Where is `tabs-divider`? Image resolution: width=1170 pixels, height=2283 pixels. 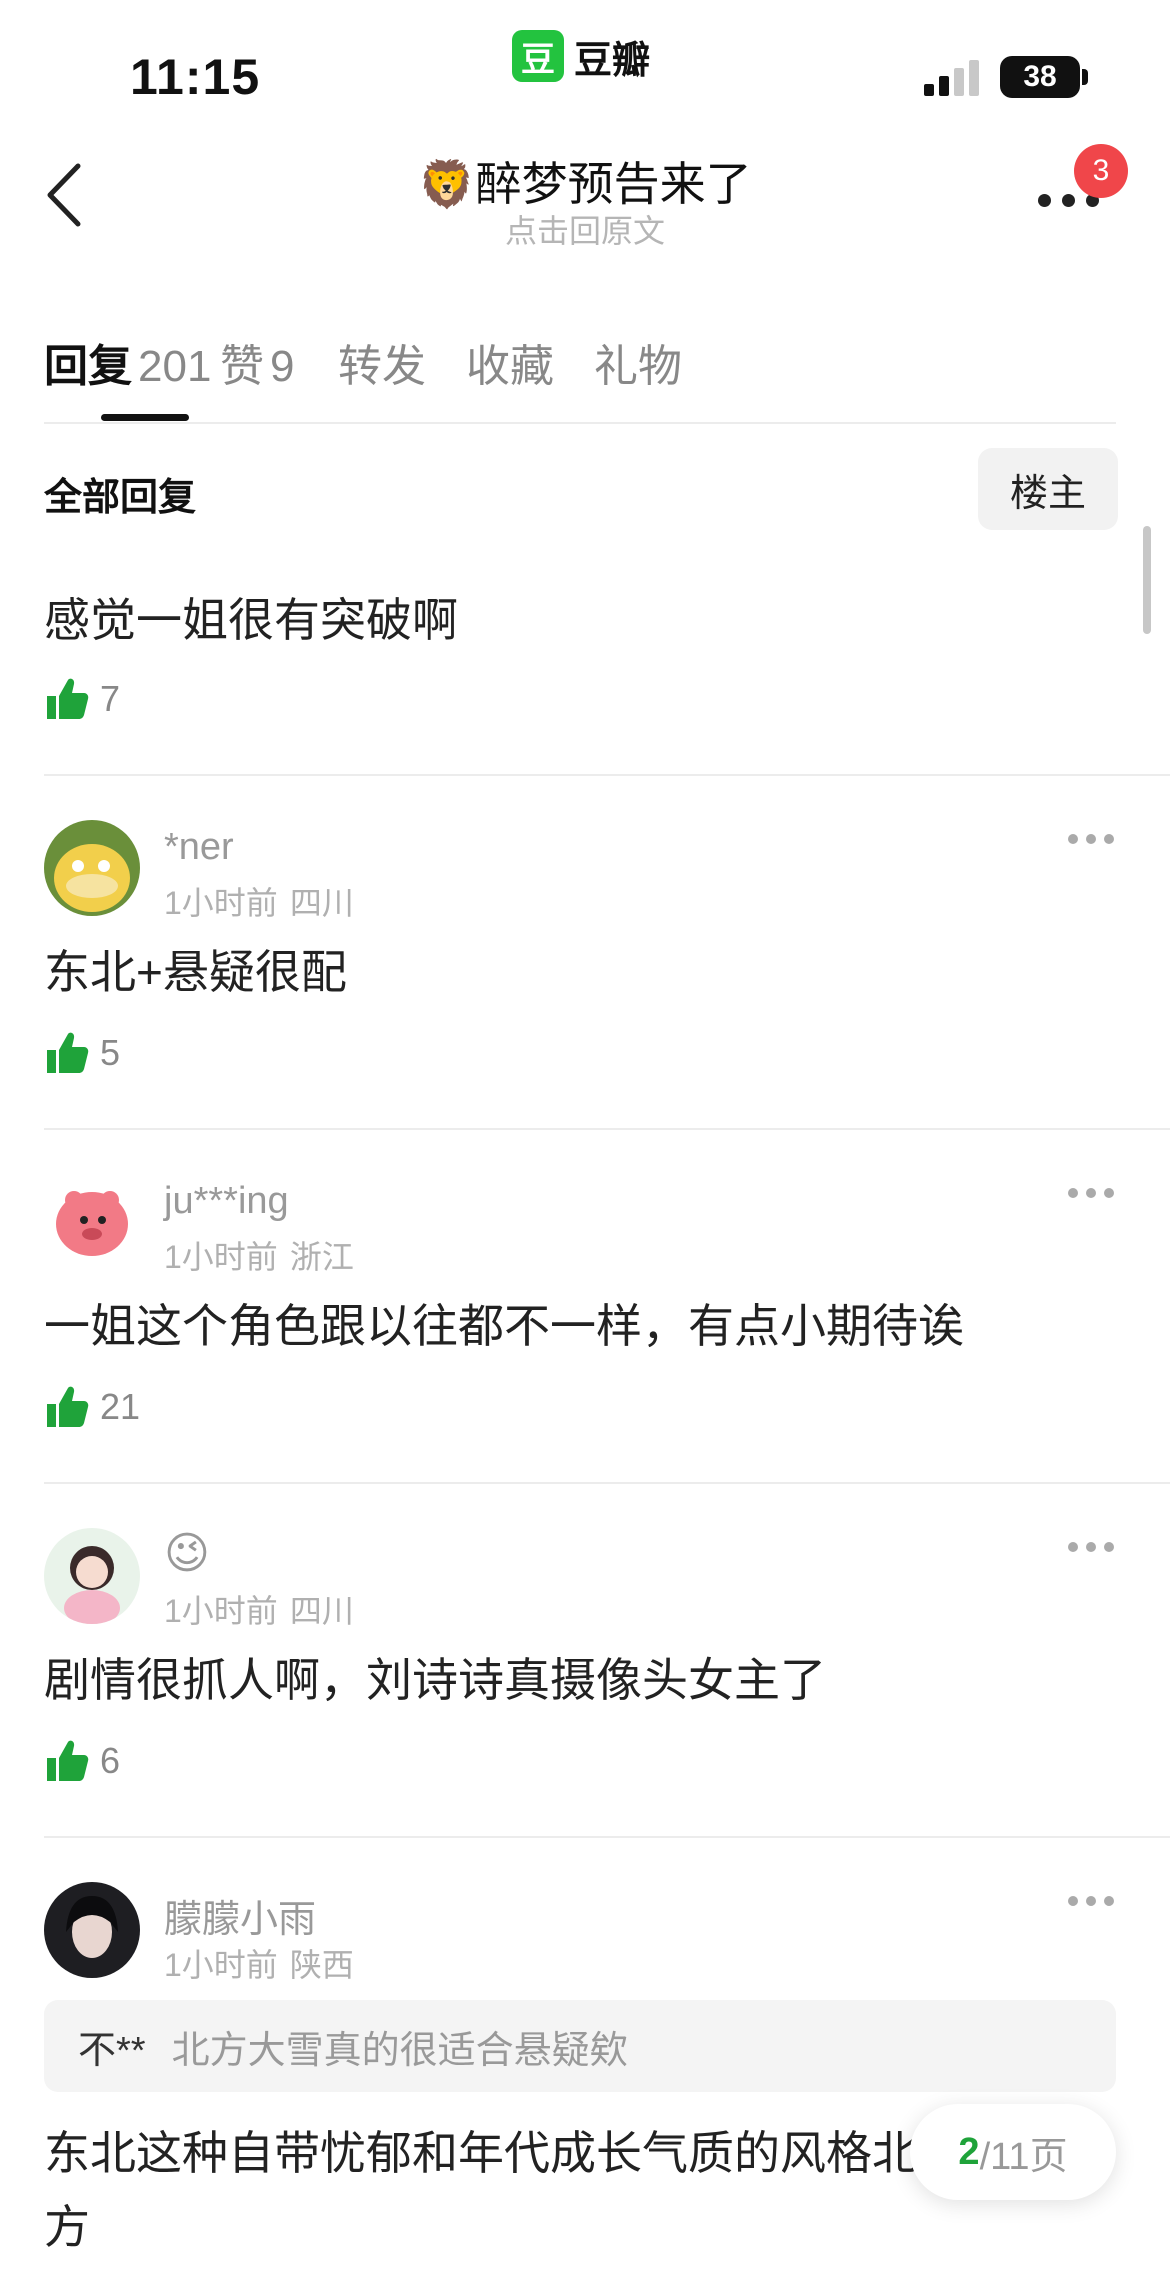
tabs-divider is located at coordinates (580, 423).